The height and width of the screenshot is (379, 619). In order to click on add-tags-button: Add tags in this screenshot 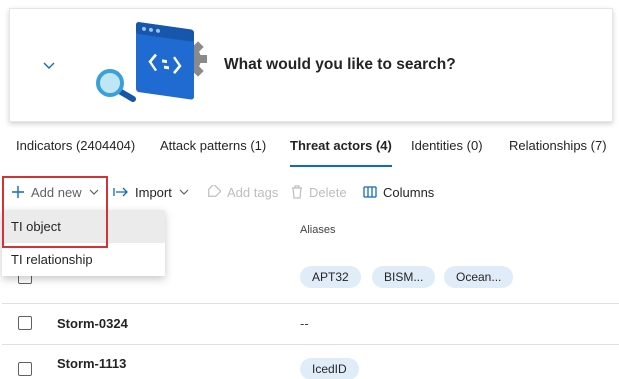, I will do `click(242, 192)`.